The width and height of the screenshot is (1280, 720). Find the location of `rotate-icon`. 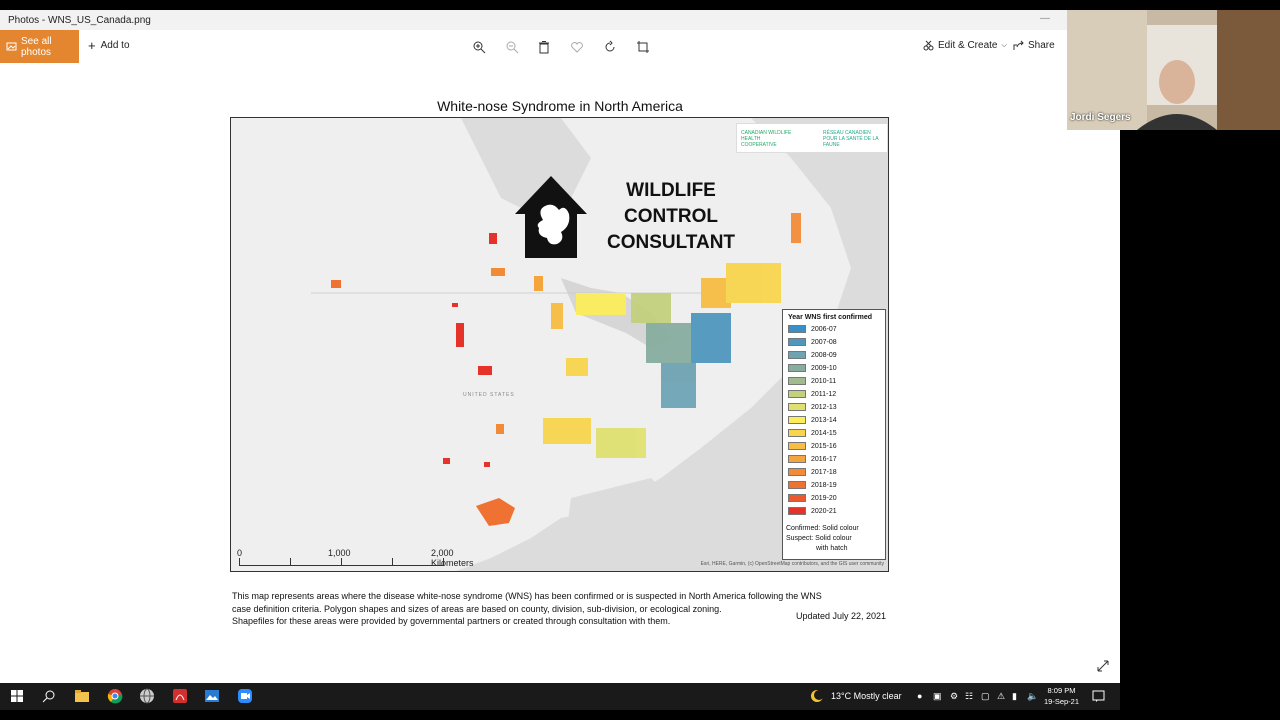

rotate-icon is located at coordinates (610, 47).